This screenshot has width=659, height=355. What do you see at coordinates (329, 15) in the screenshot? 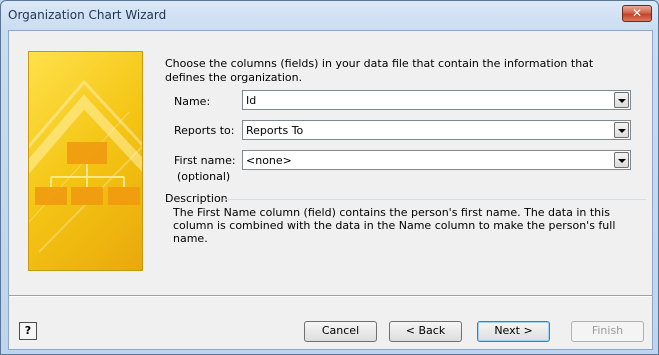
I see `title-bar: Organization Chart Wizard ✕` at bounding box center [329, 15].